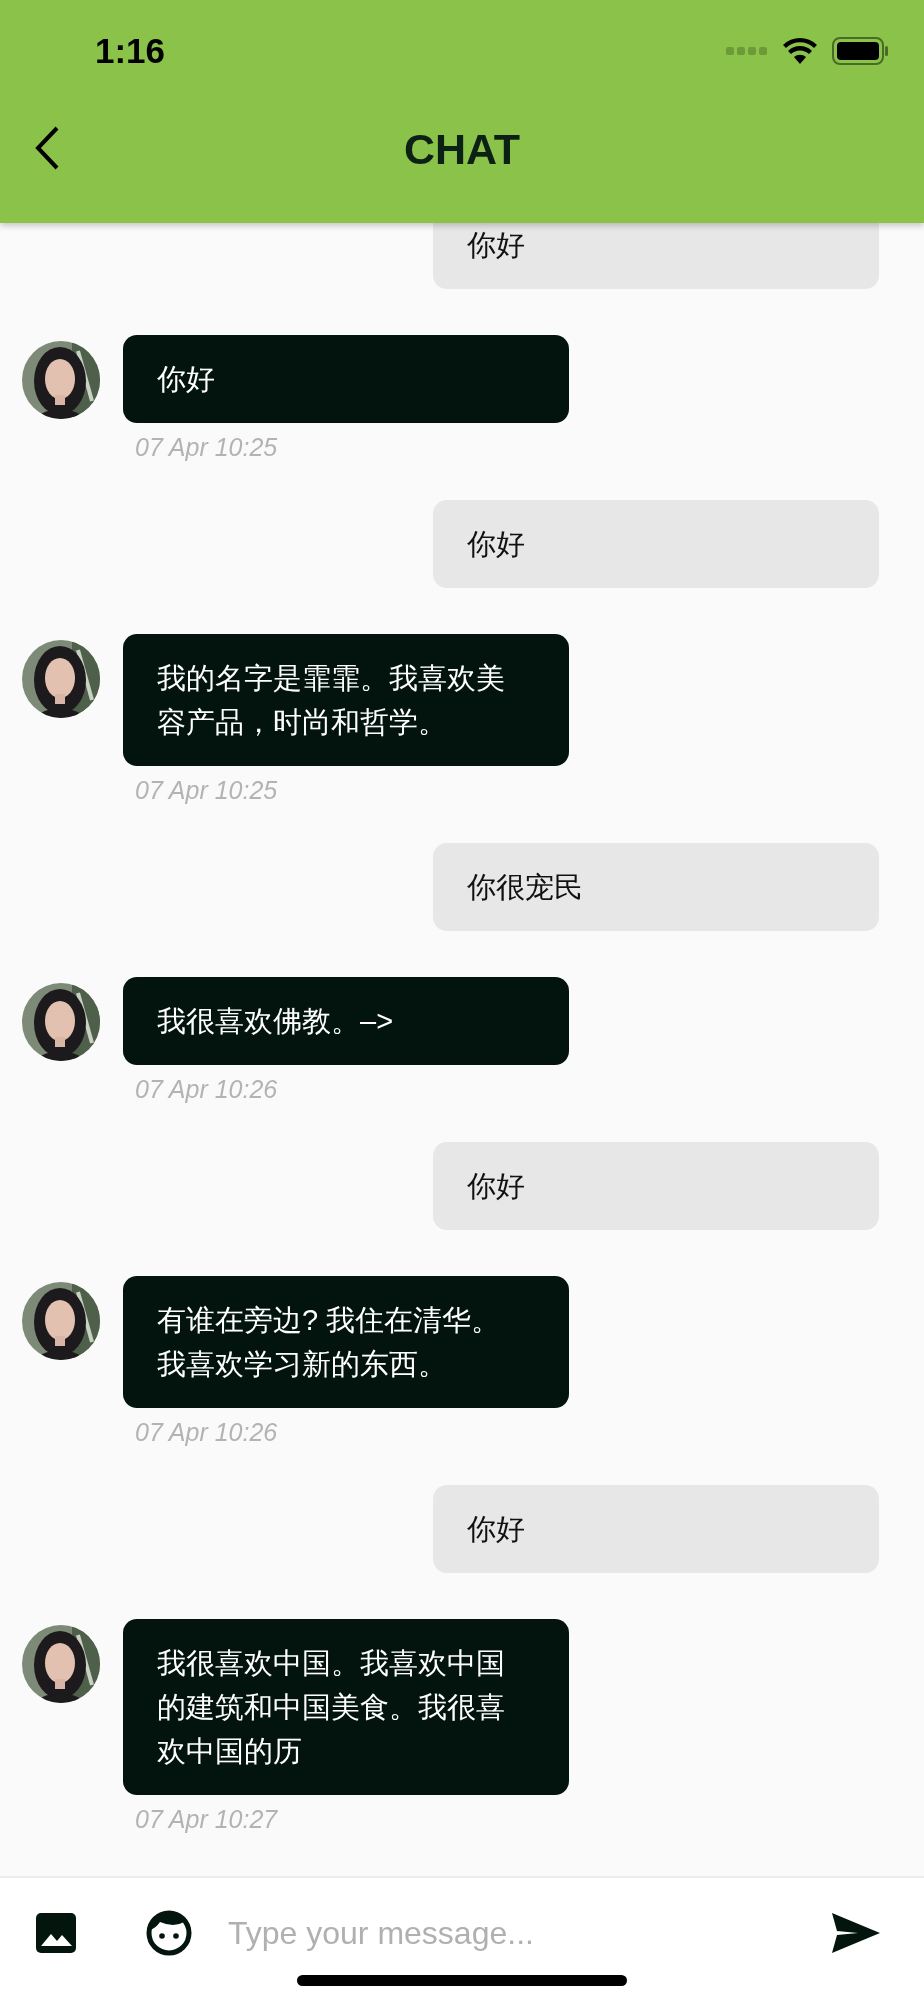 This screenshot has height=2000, width=924. Describe the element at coordinates (346, 1021) in the screenshot. I see `received-message: 我很喜欢佛教。–>` at that location.